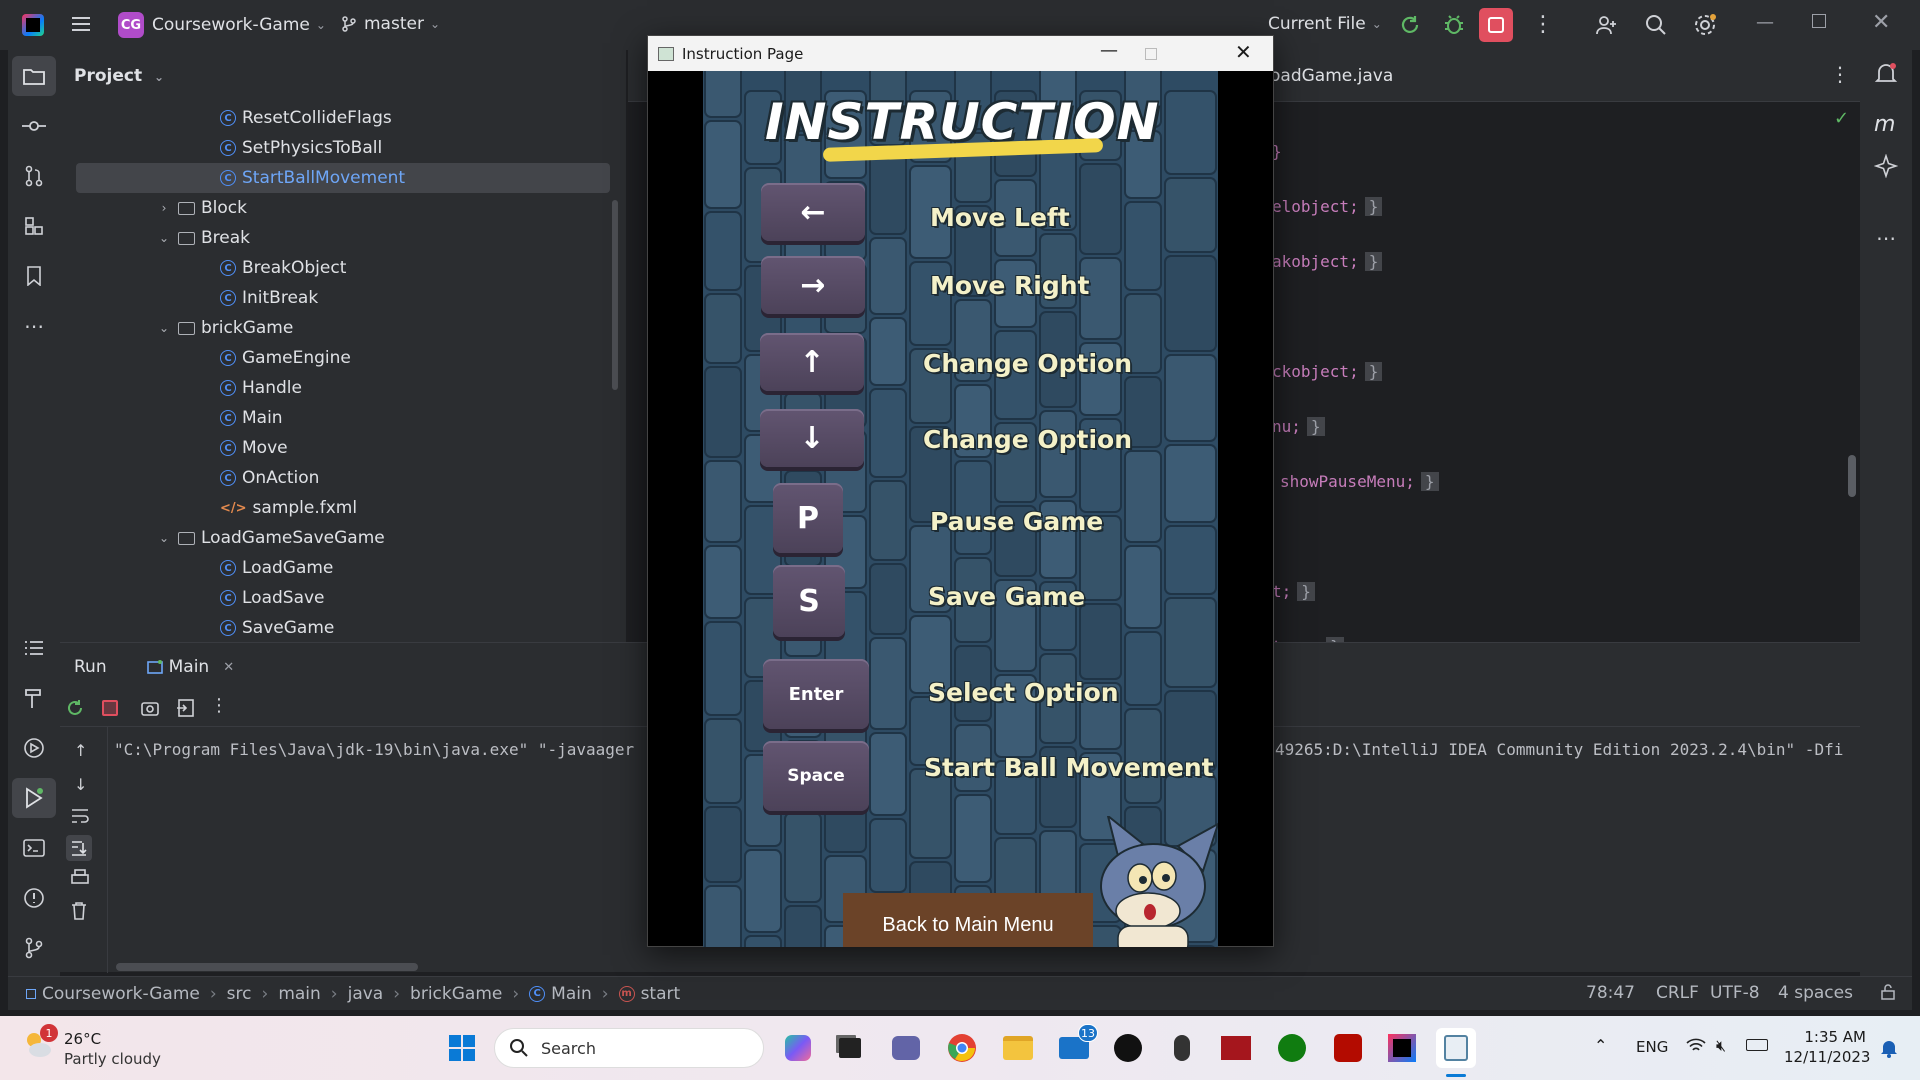  Describe the element at coordinates (1652, 1047) in the screenshot. I see `language-indicator: ENG` at that location.